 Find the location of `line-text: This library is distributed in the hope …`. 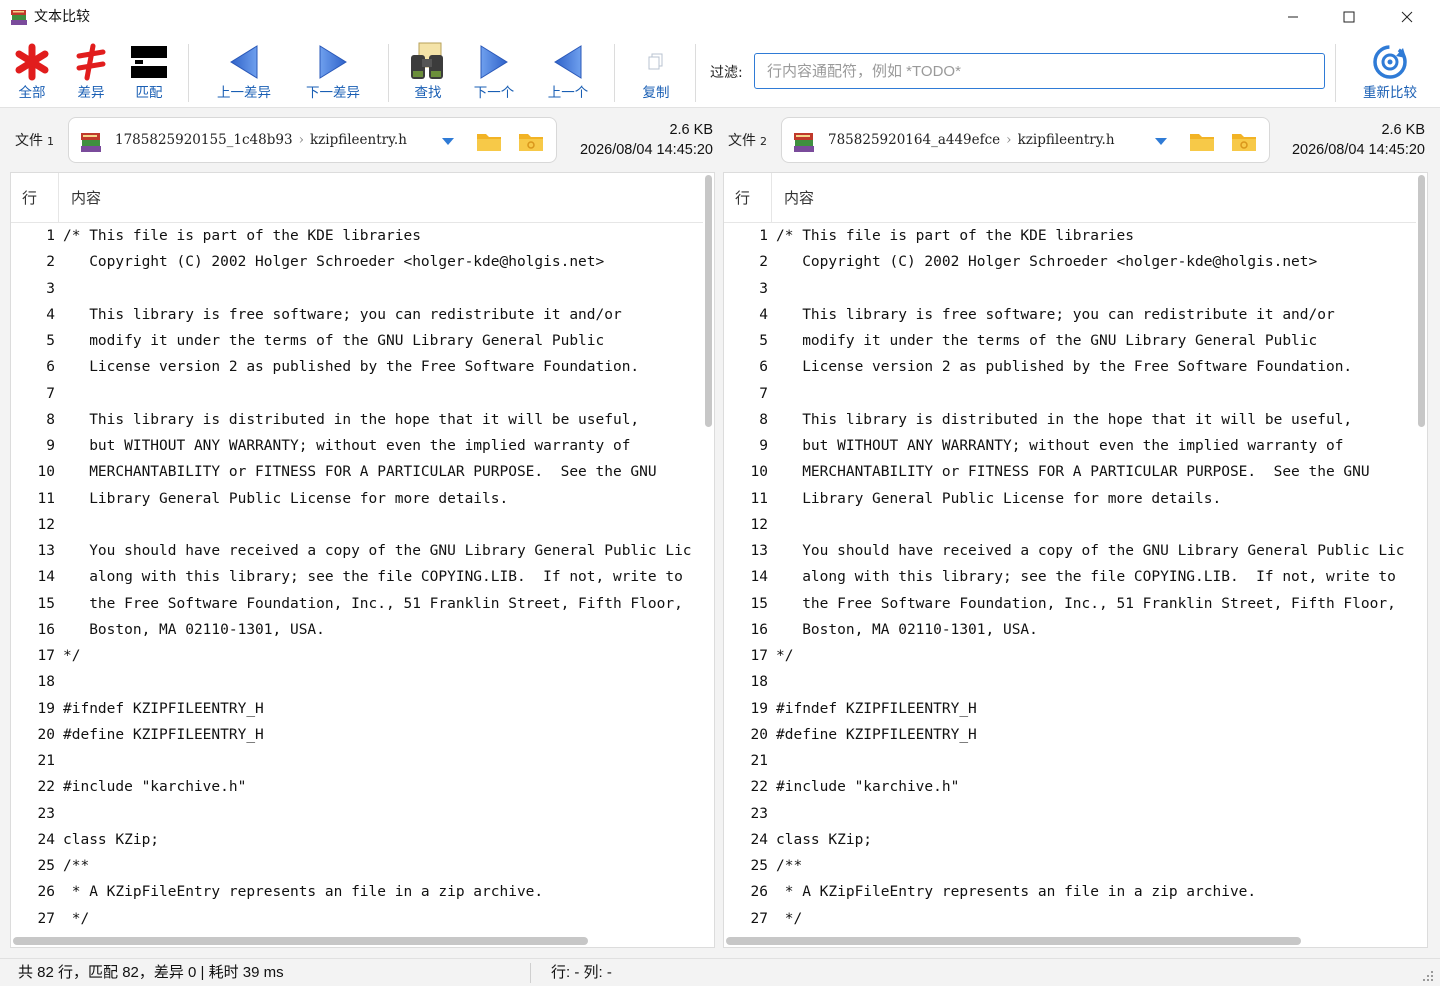

line-text: This library is distributed in the hope … is located at coordinates (1064, 419).